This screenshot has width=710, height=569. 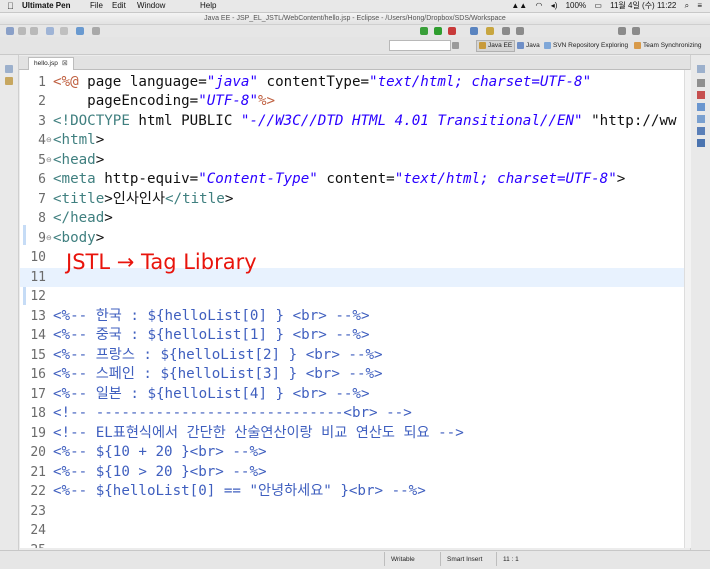 I want to click on perspective-team-sync: Team Synchronizing, so click(x=668, y=46).